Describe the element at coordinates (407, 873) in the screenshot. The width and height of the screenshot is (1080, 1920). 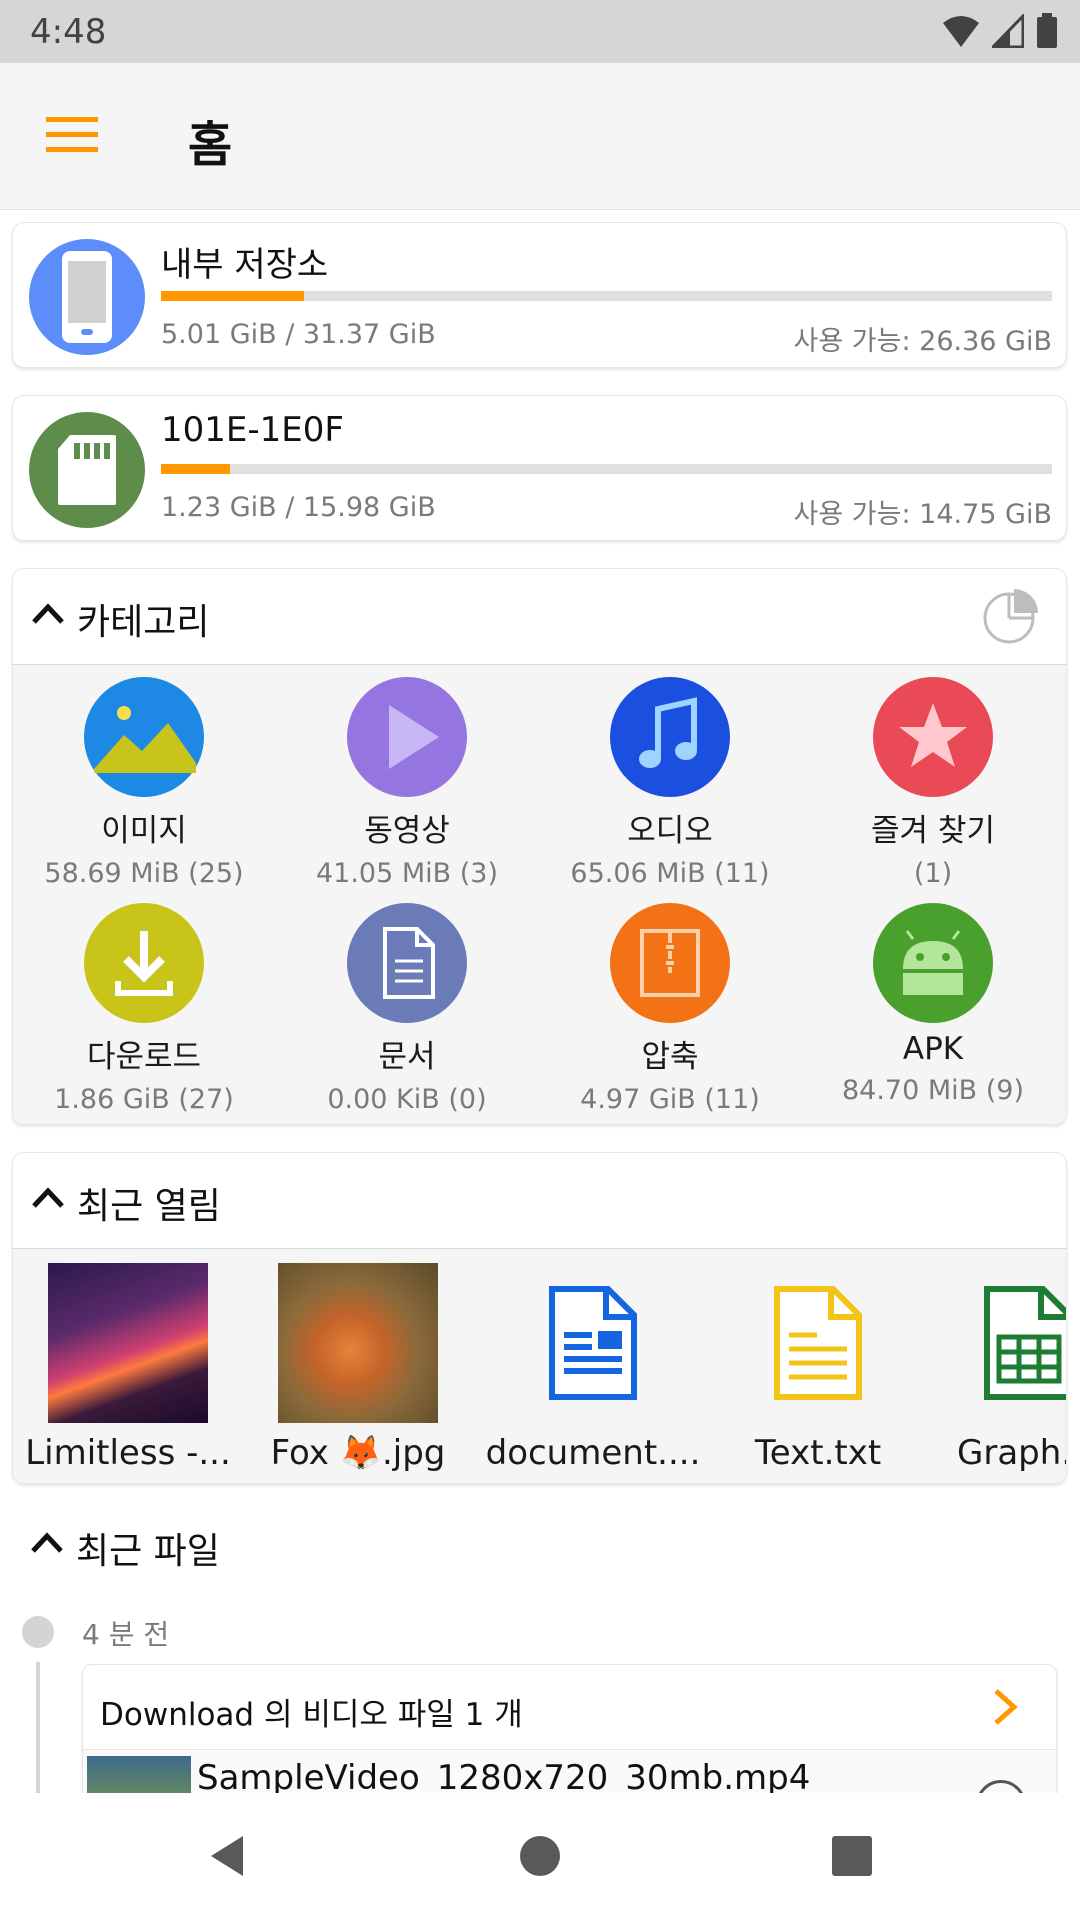
I see `category-size: 41.05 MiB (3)` at that location.